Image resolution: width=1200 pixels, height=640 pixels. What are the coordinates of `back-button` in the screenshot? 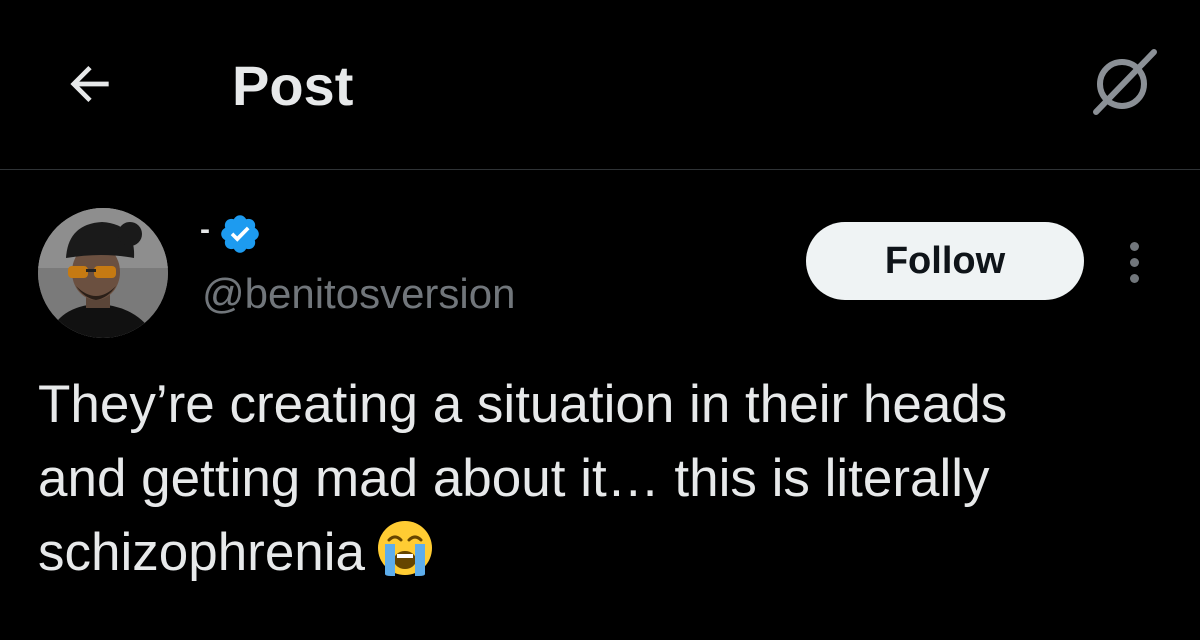 It's located at (90, 84).